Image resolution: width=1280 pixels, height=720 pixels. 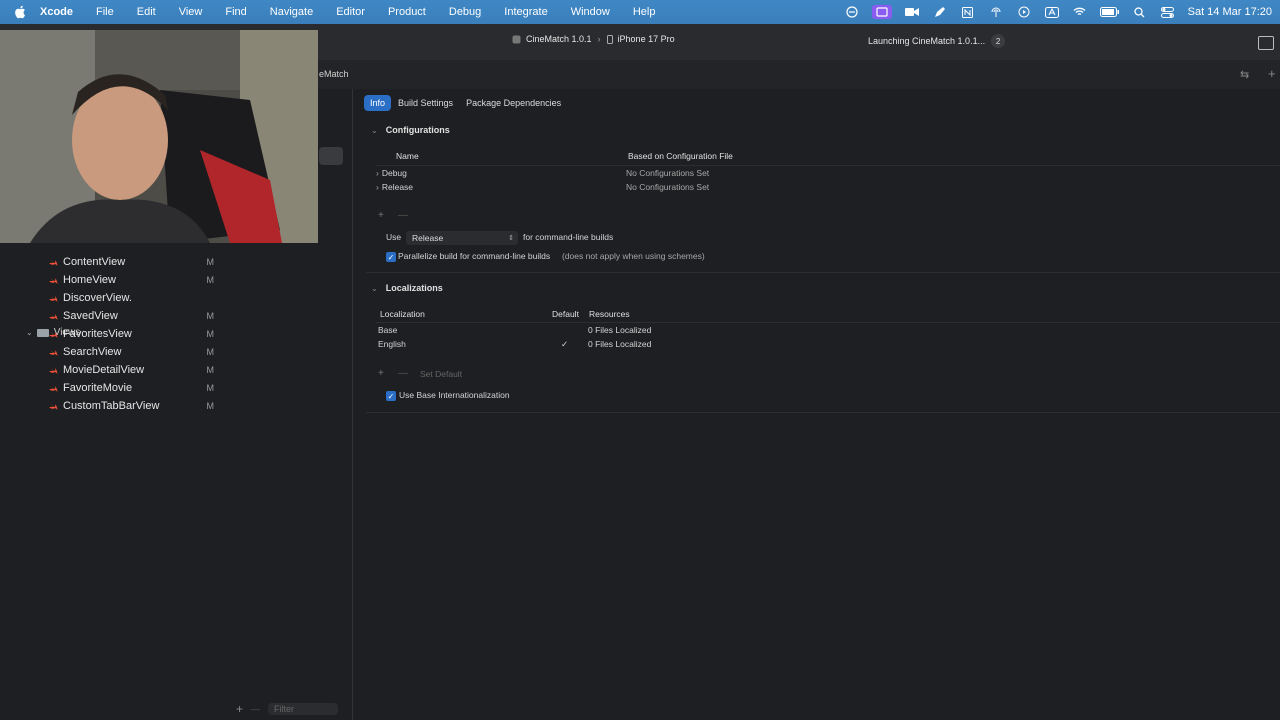 I want to click on file-row: FavoritesView M, so click(x=133, y=334).